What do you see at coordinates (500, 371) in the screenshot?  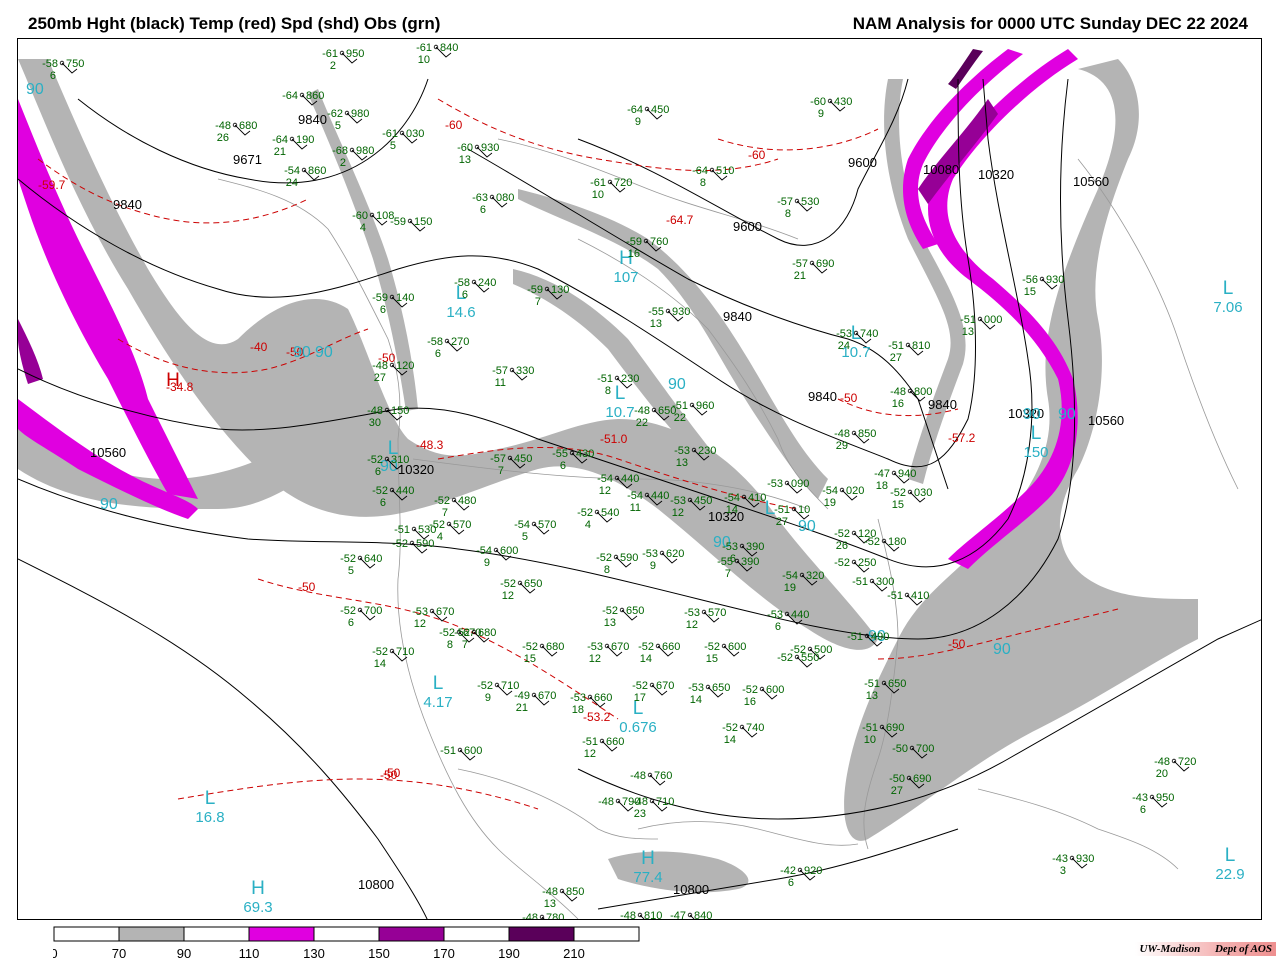 I see `station-temperature: -57` at bounding box center [500, 371].